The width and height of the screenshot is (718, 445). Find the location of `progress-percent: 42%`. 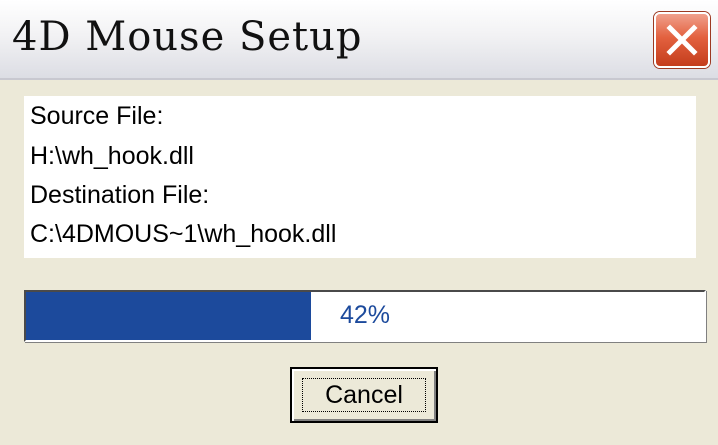

progress-percent: 42% is located at coordinates (365, 315).